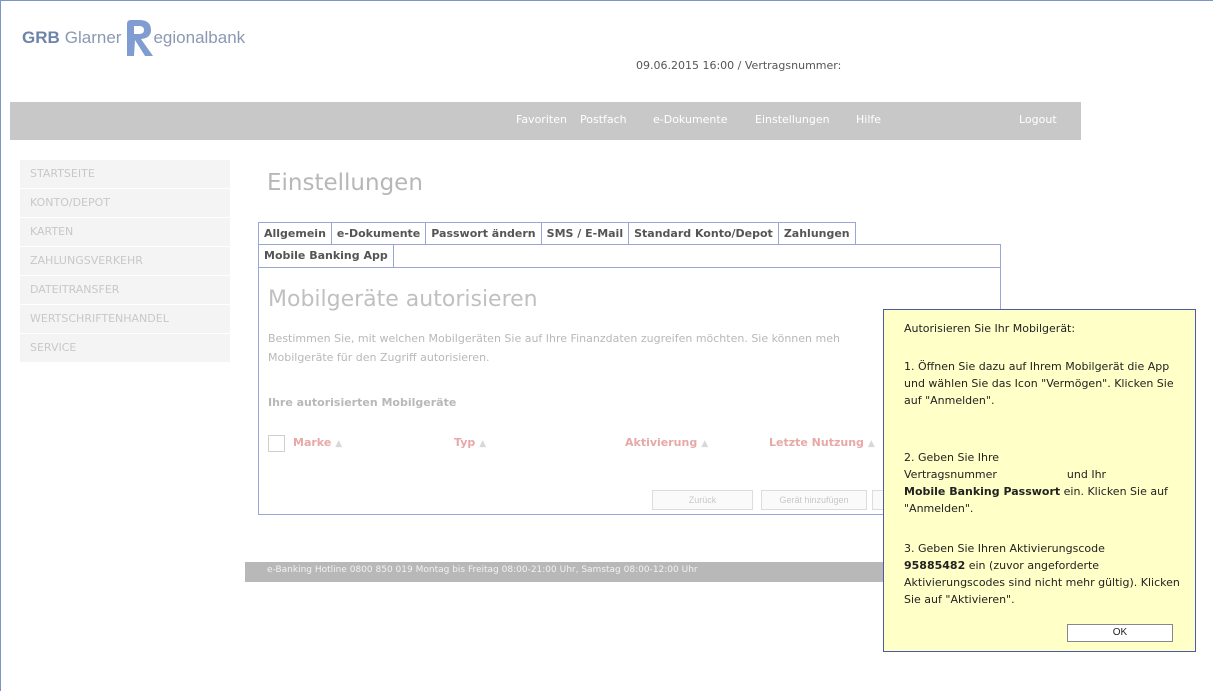 Image resolution: width=1214 pixels, height=692 pixels. What do you see at coordinates (950, 474) in the screenshot?
I see `step-2-contract-label: Vertragsnummer` at bounding box center [950, 474].